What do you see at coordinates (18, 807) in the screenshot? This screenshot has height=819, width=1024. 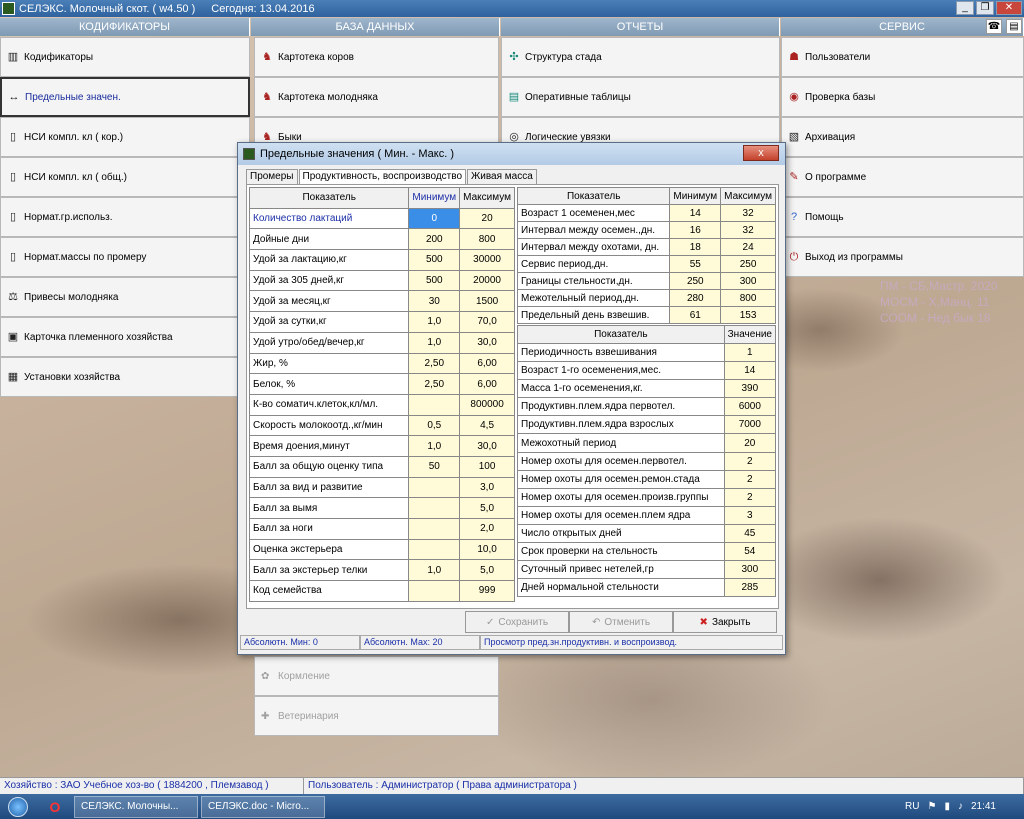 I see `start-button` at bounding box center [18, 807].